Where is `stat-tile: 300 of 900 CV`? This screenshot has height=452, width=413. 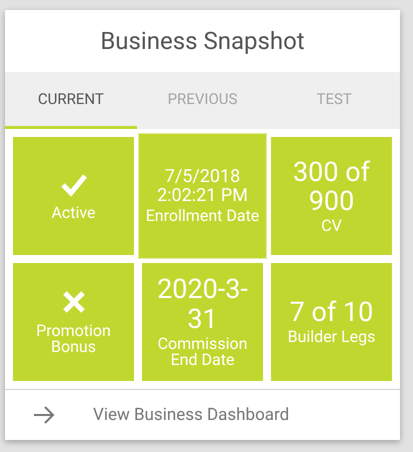 stat-tile: 300 of 900 CV is located at coordinates (331, 196).